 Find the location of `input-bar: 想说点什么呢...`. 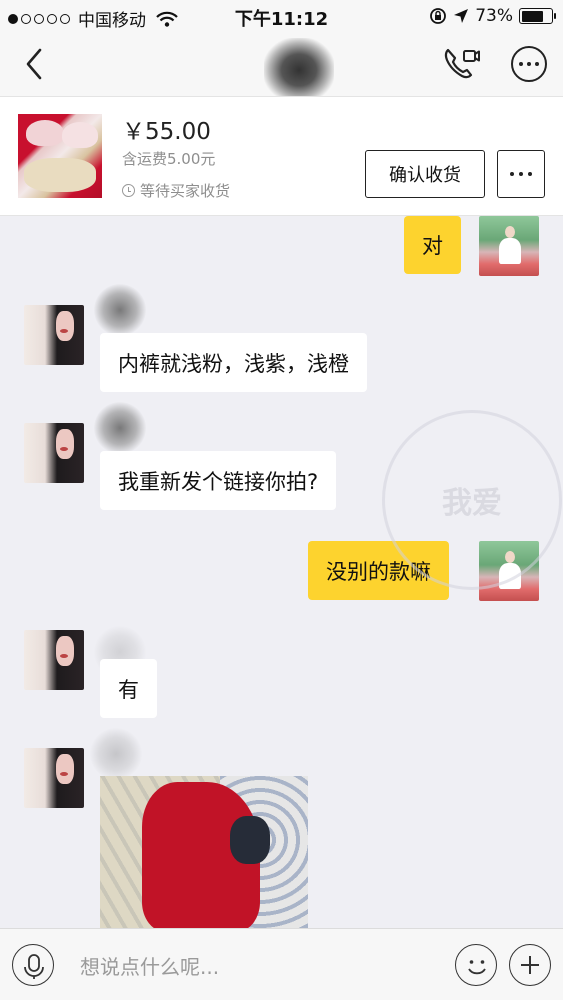

input-bar: 想说点什么呢... is located at coordinates (281, 964).